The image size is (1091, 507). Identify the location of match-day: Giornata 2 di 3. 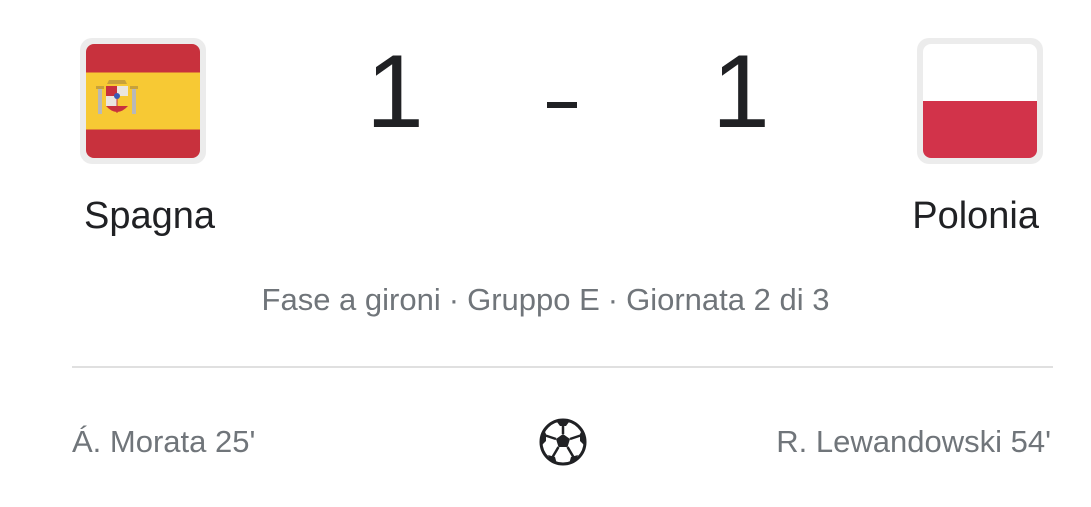
(728, 299).